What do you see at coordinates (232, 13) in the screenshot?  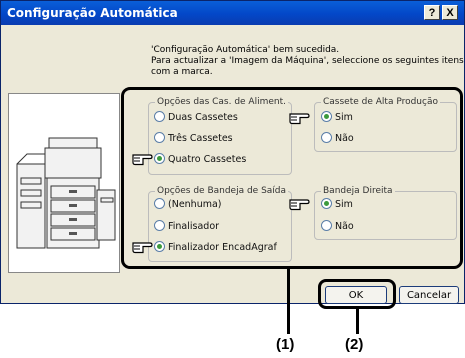 I see `title-bar: Configuração Automática ? X` at bounding box center [232, 13].